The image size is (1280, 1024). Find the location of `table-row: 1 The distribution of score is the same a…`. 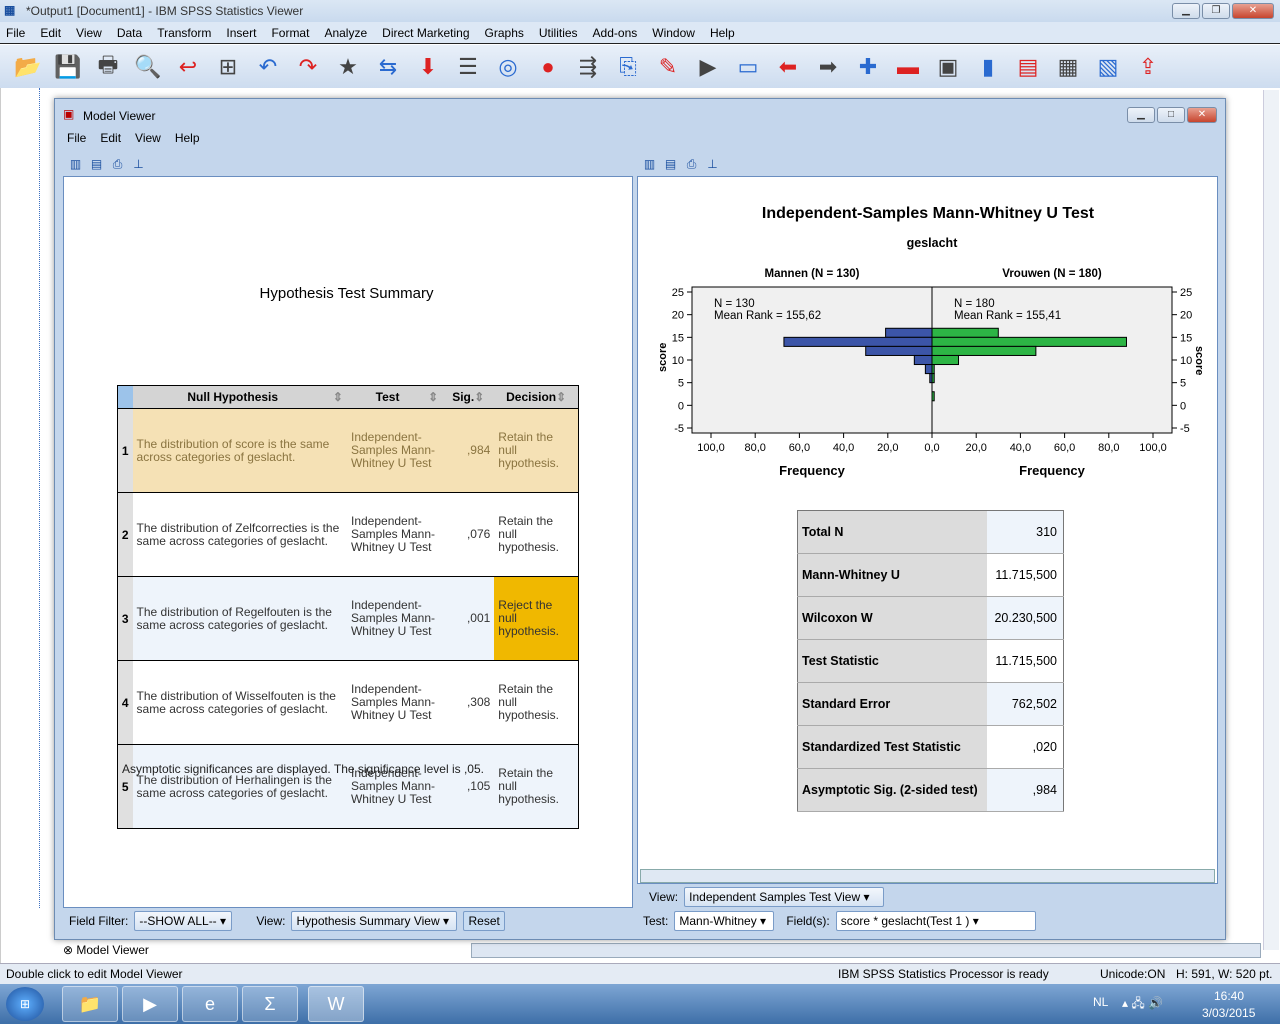

table-row: 1 The distribution of score is the same a… is located at coordinates (348, 450).